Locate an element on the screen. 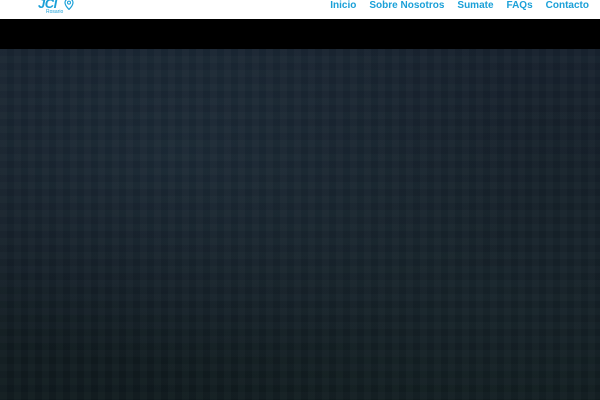 Image resolution: width=600 pixels, height=400 pixels. nav-item-contacto: Contacto is located at coordinates (567, 6).